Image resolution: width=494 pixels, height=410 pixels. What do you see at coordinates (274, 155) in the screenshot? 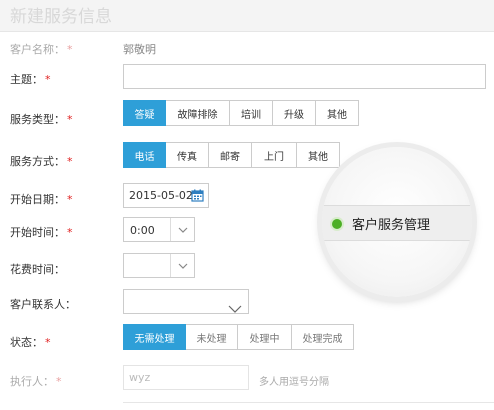
I see `service-method-option-onsite: 上门` at bounding box center [274, 155].